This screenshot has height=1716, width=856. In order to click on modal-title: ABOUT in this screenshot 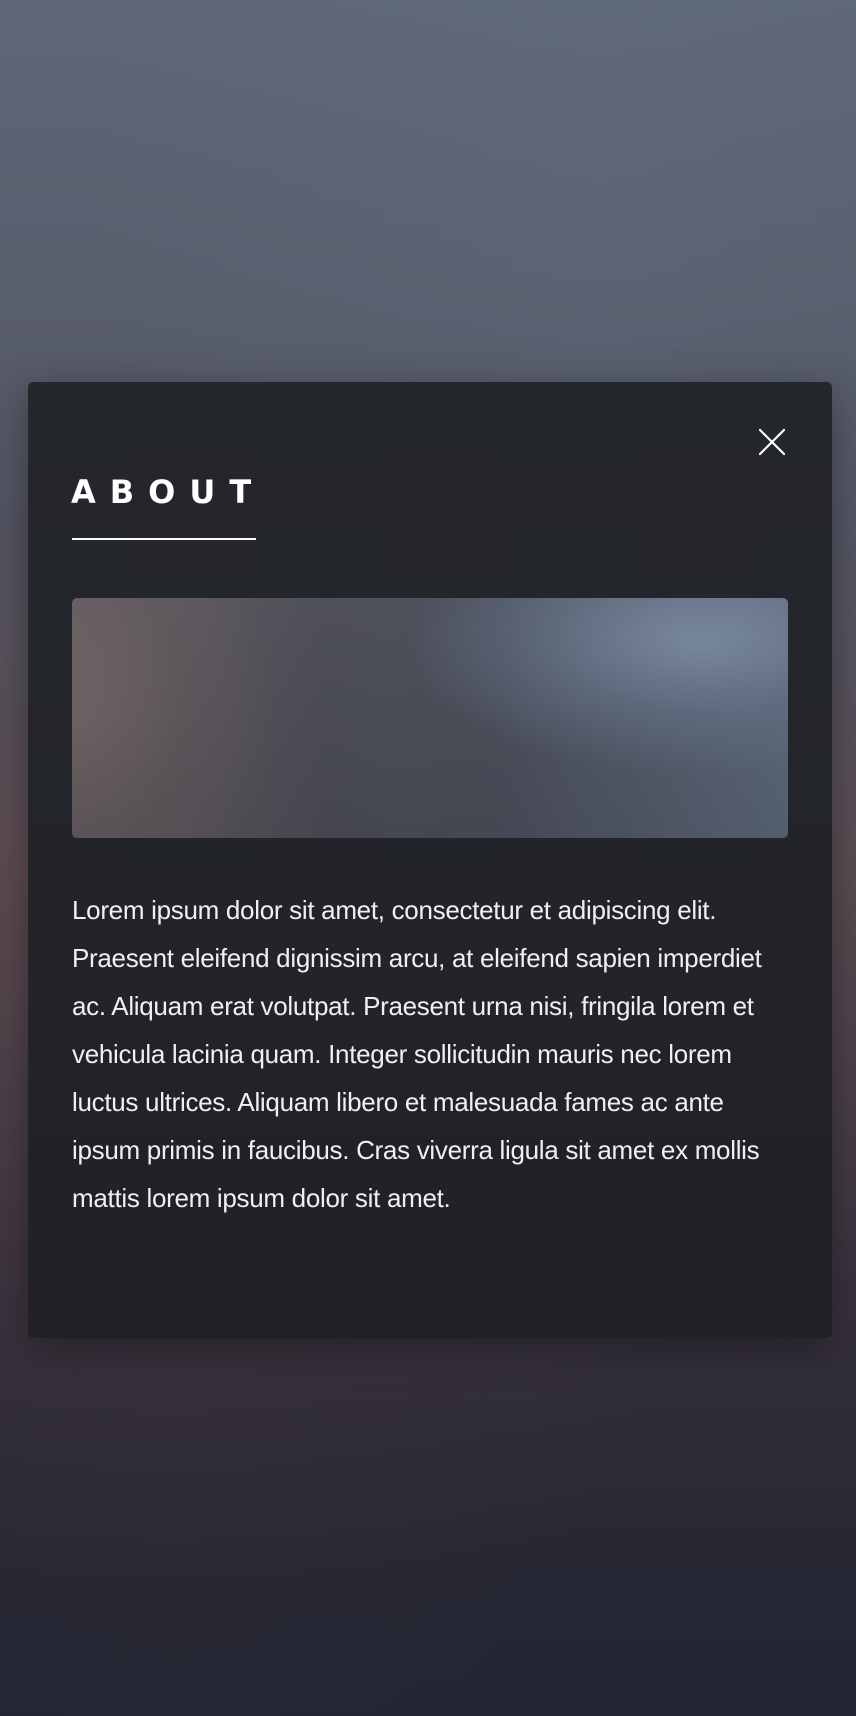, I will do `click(168, 492)`.